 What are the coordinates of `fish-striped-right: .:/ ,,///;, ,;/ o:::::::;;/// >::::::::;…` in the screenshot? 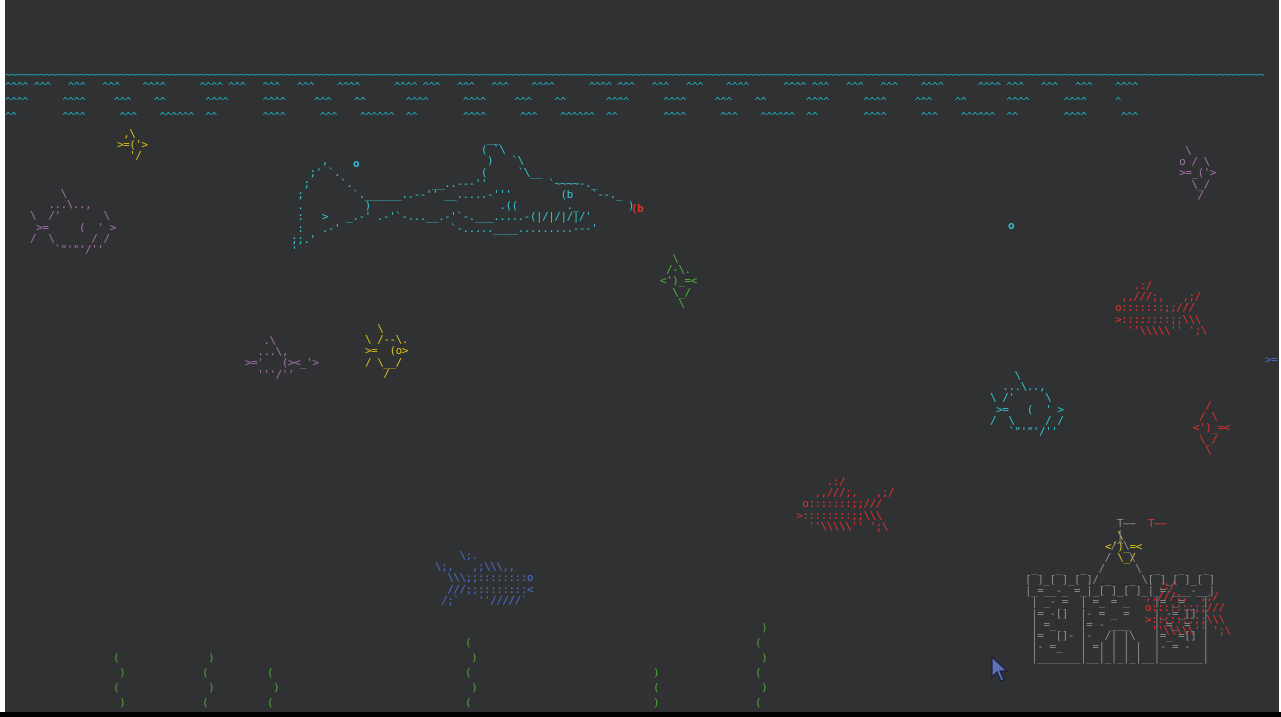 It's located at (1161, 308).